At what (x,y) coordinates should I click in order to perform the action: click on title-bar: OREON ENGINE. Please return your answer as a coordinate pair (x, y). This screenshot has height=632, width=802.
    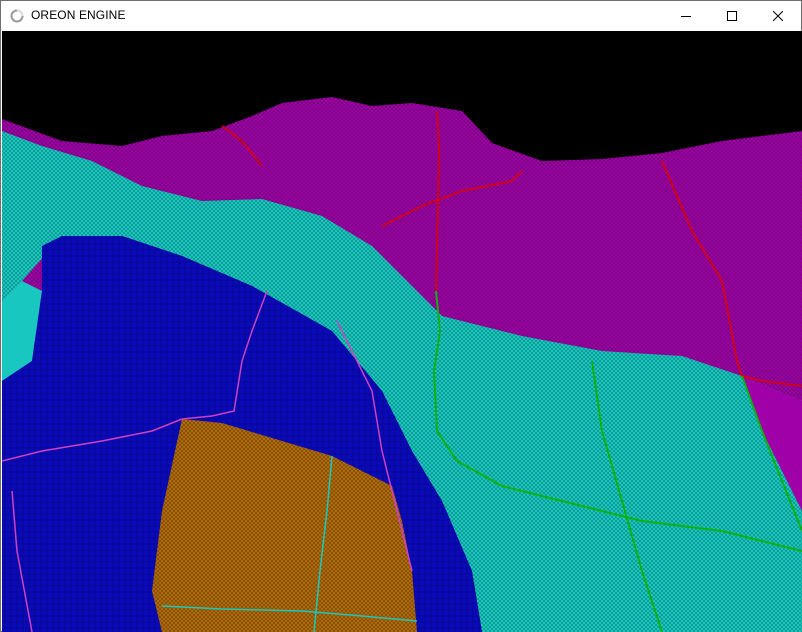
    Looking at the image, I should click on (401, 16).